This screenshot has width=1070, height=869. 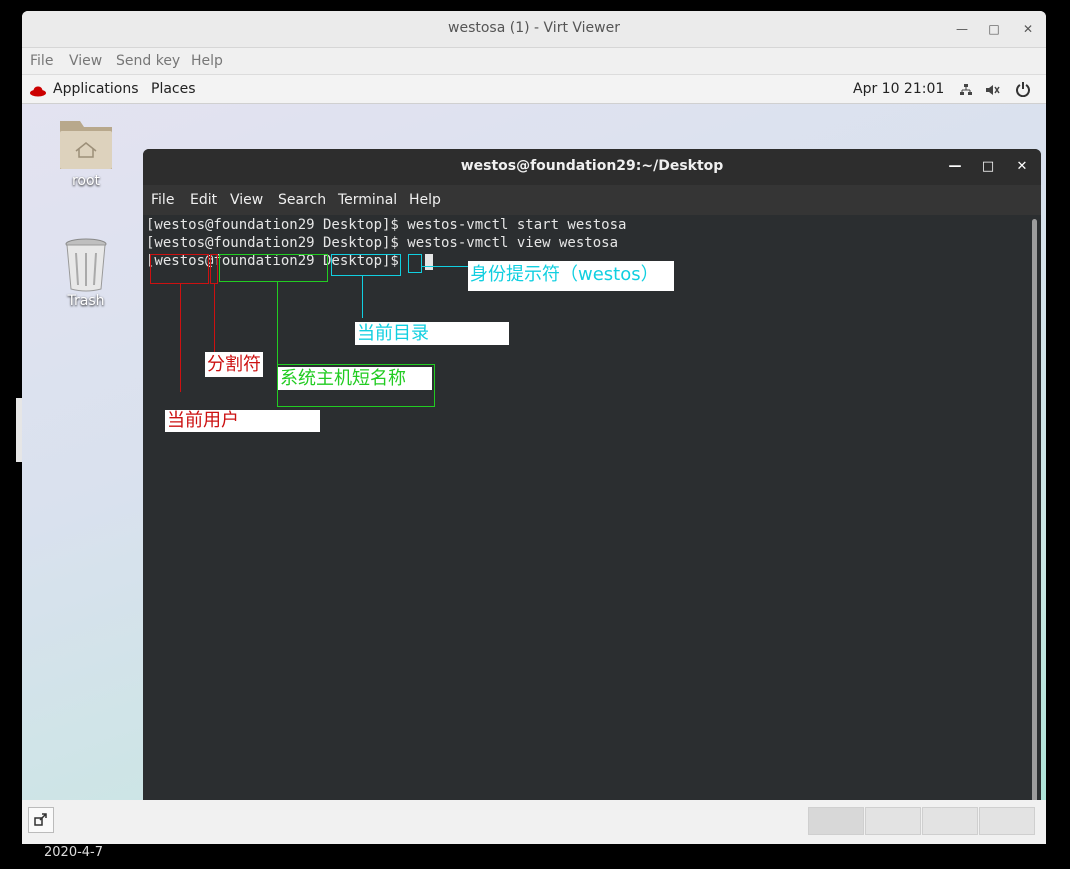 I want to click on gnome-topbar: Applications Places Apr 10 21:01, so click(x=534, y=89).